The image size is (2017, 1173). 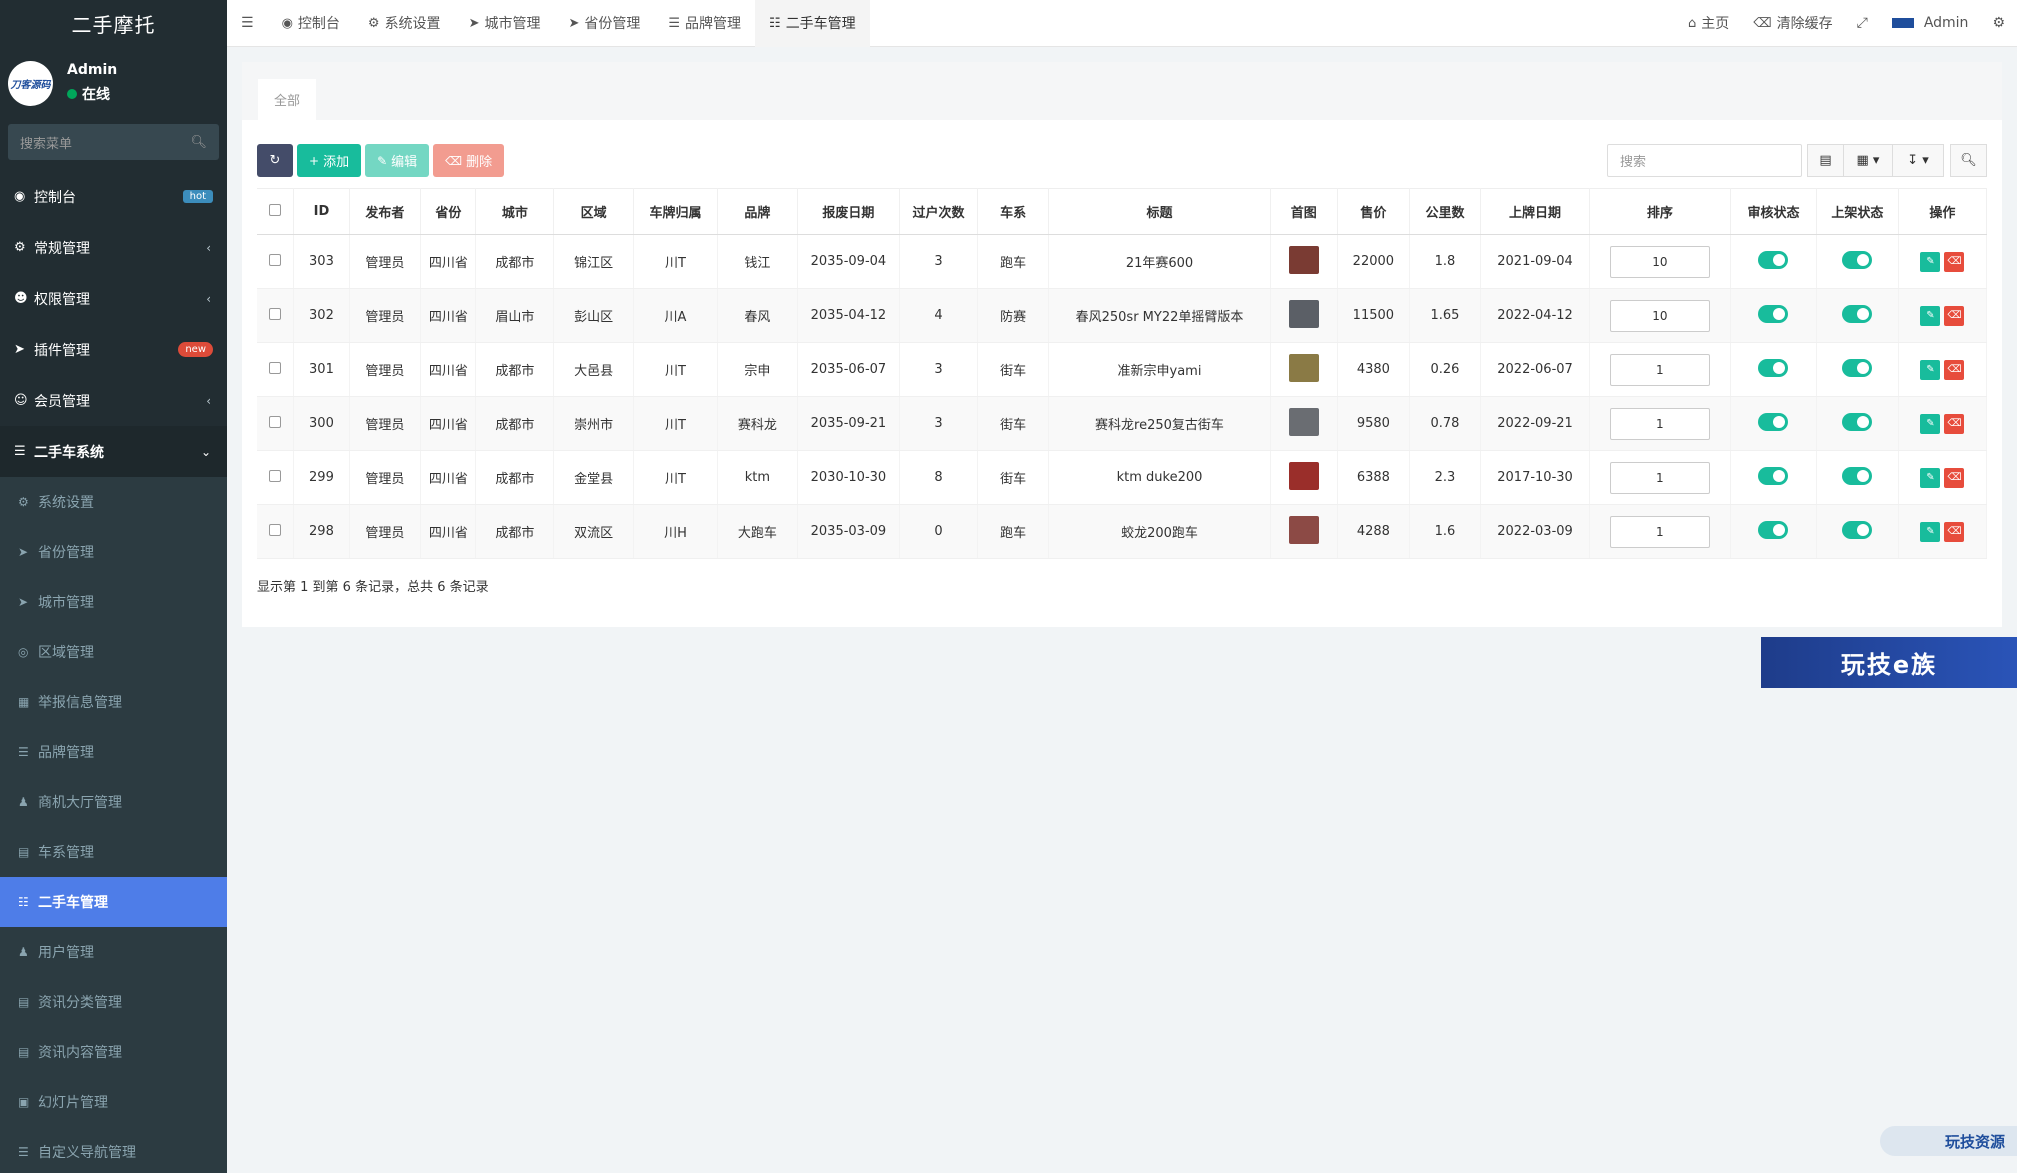 I want to click on sidebar-item-series: ▤ 车系管理, so click(x=113, y=852).